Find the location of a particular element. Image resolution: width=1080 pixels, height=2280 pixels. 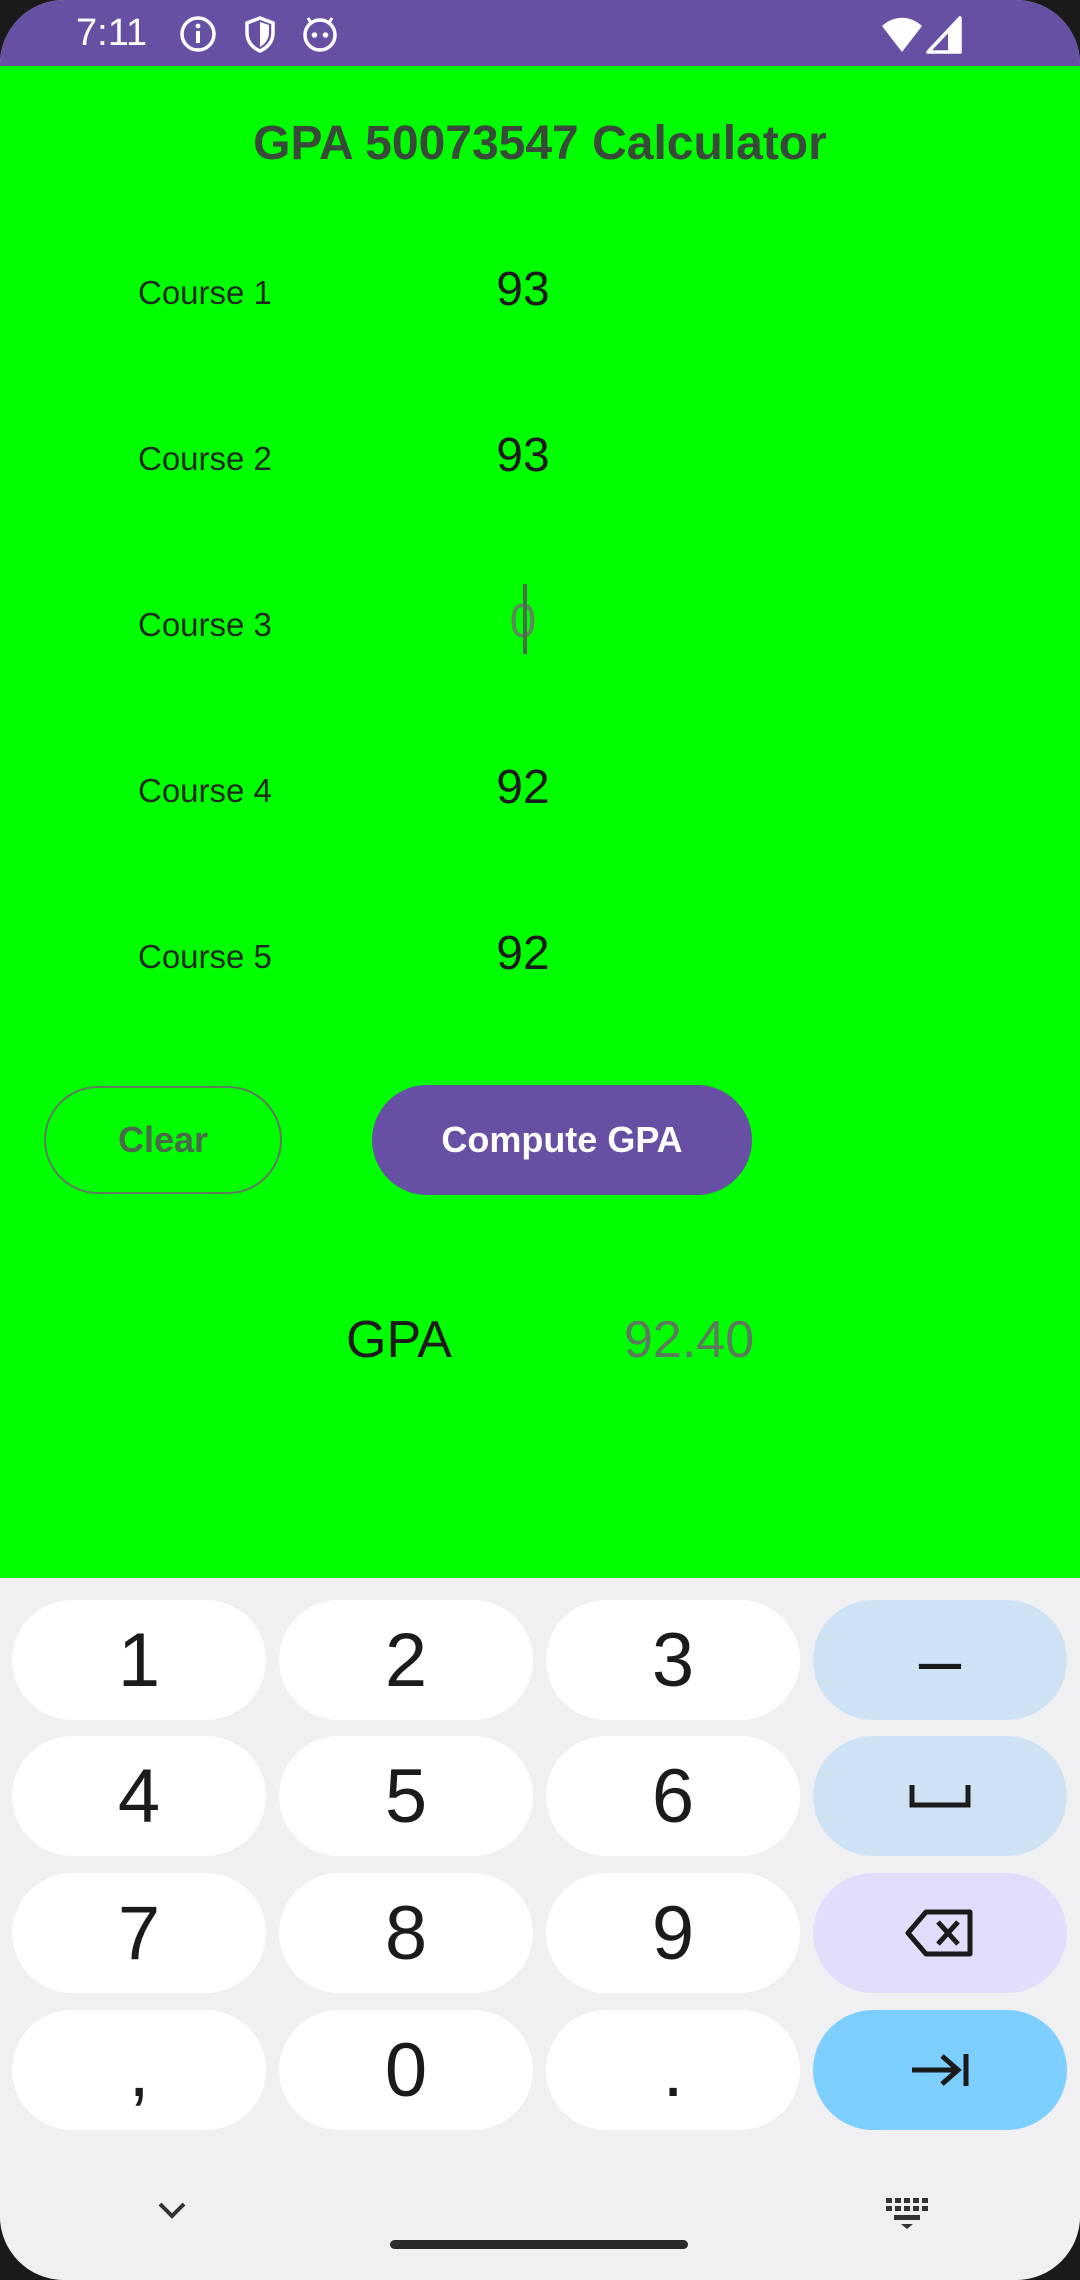

key-8: 8 is located at coordinates (406, 1933).